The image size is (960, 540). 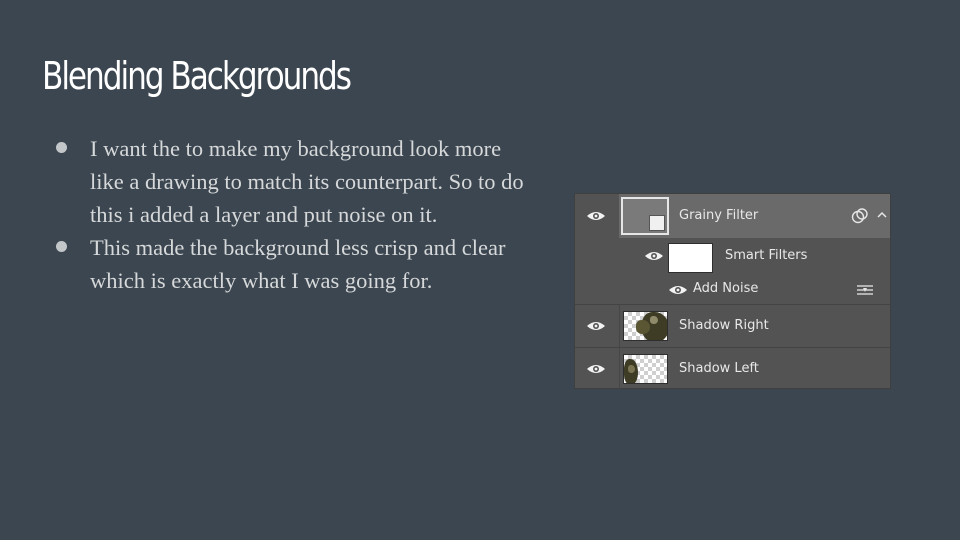 What do you see at coordinates (882, 214) in the screenshot?
I see `chevron-up-icon` at bounding box center [882, 214].